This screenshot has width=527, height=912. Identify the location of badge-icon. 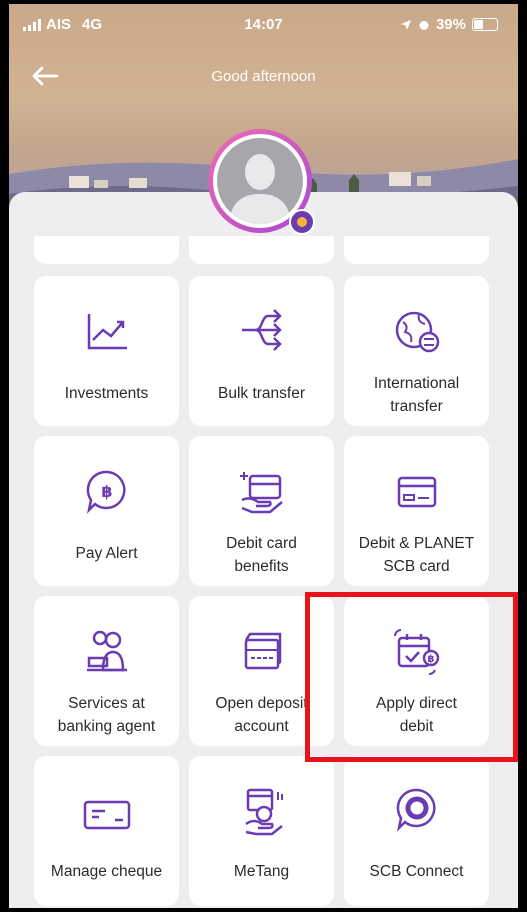
(302, 222).